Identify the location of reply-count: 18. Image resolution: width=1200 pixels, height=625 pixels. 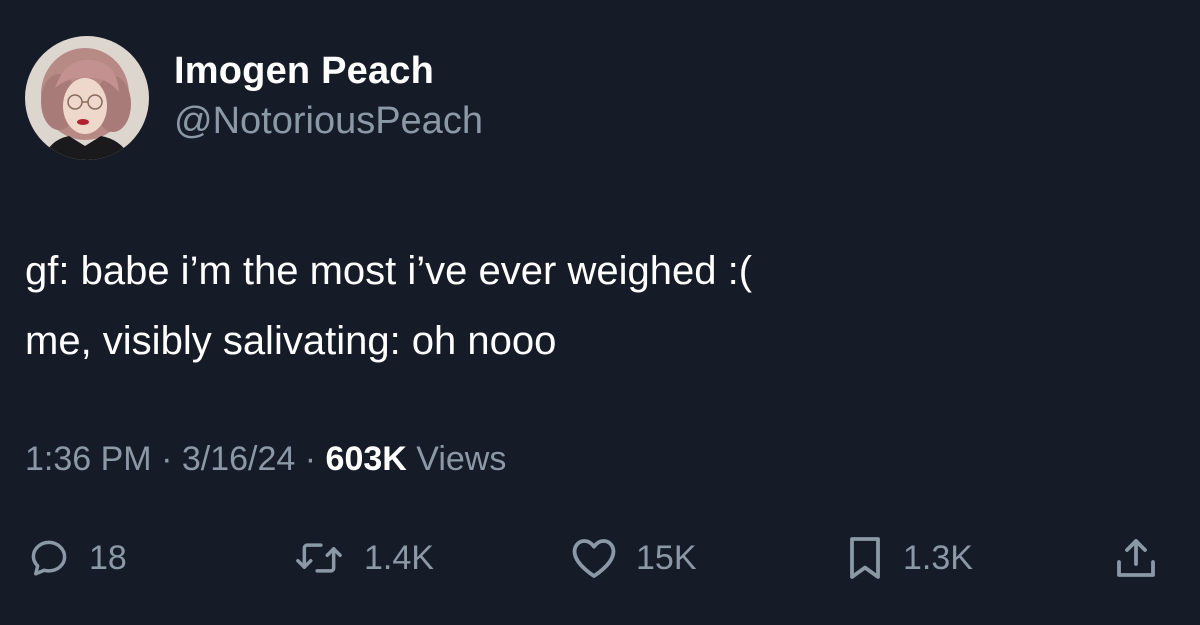
(108, 557).